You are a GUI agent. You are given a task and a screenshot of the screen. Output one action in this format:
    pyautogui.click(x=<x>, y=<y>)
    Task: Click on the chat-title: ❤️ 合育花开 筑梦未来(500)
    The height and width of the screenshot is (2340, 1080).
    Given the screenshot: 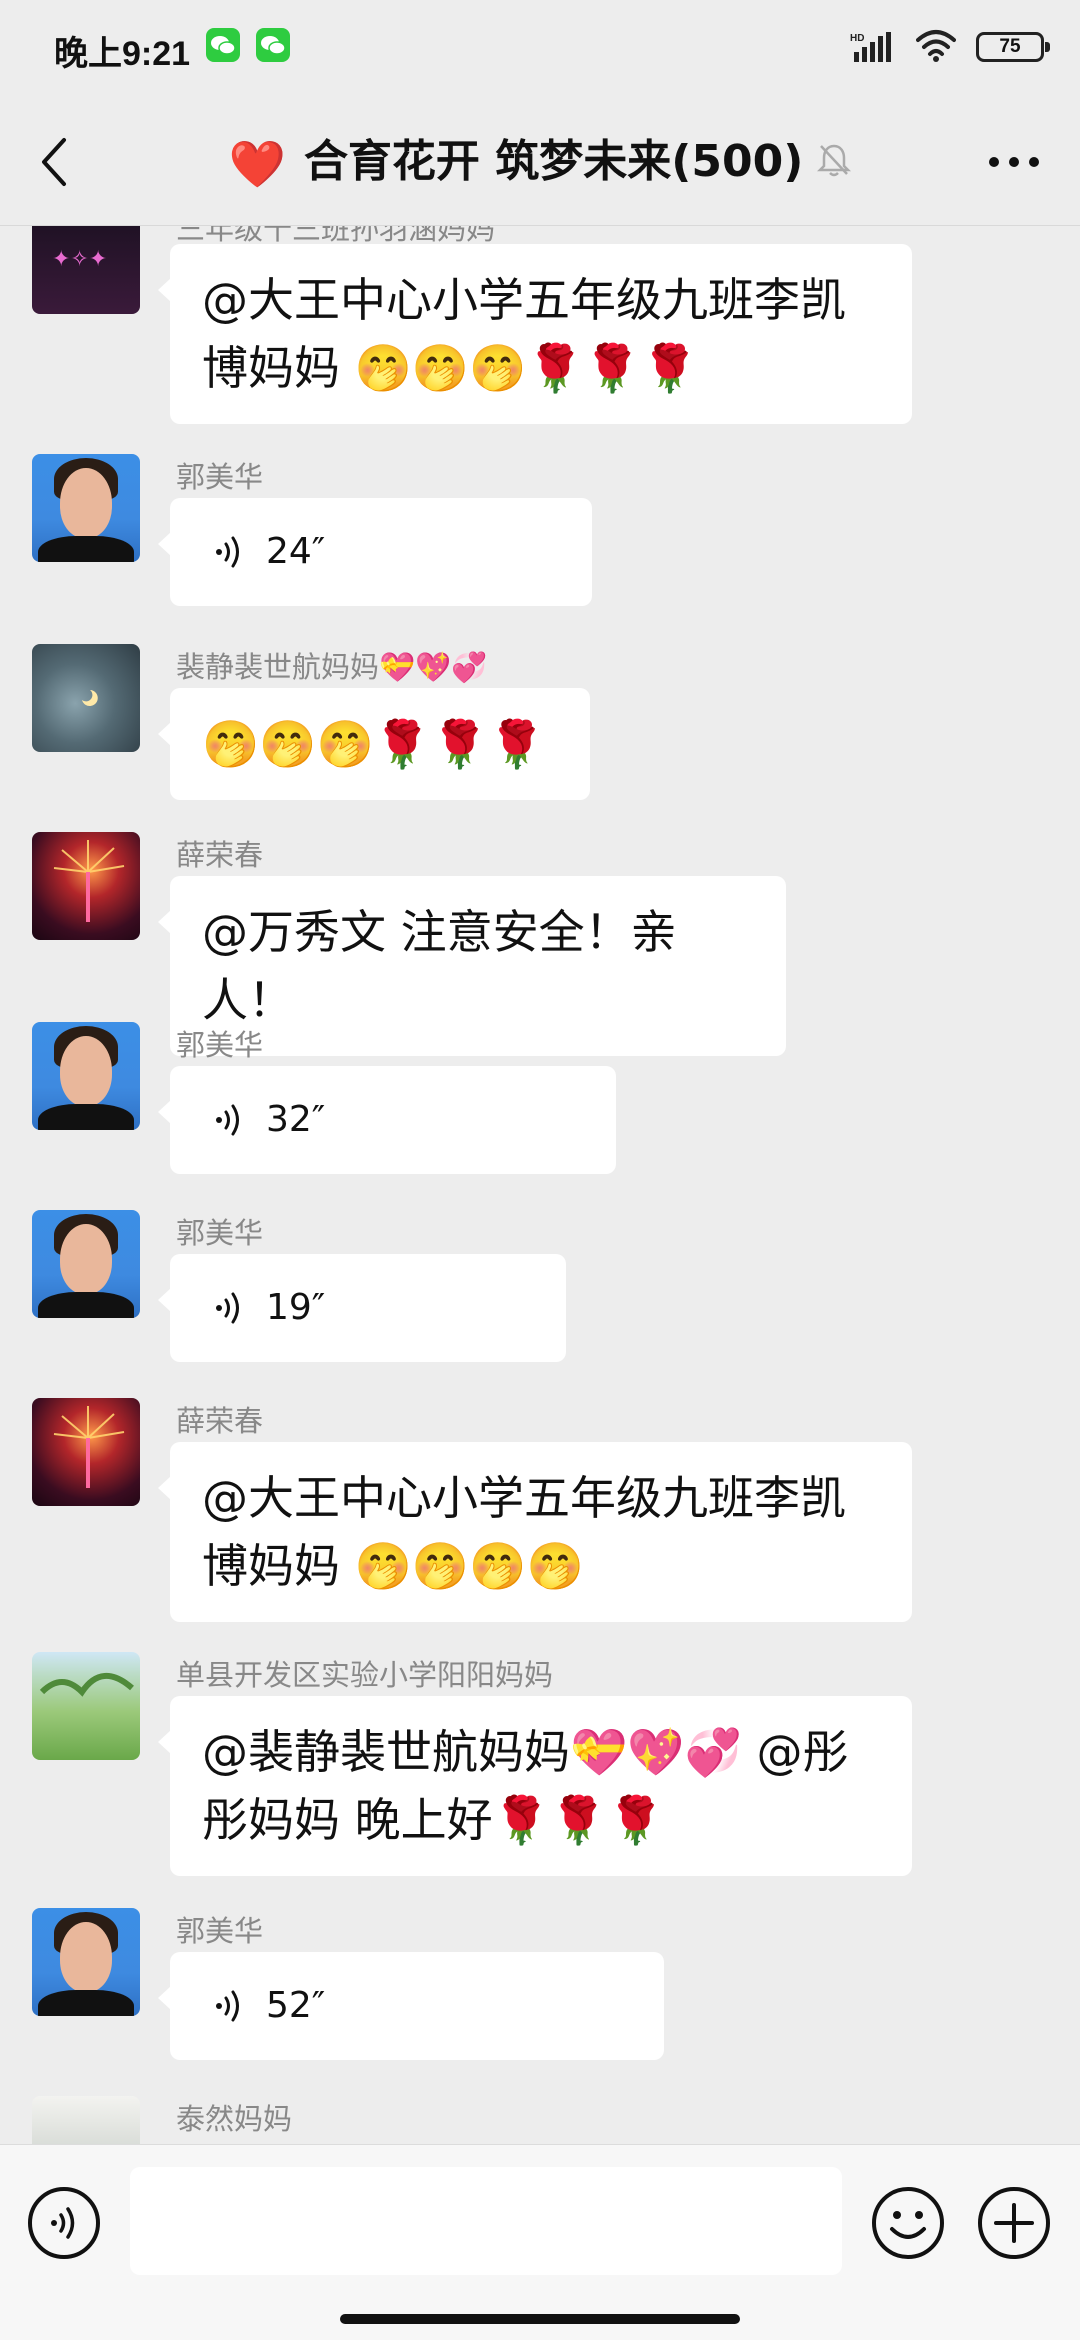 What is the action you would take?
    pyautogui.click(x=540, y=163)
    